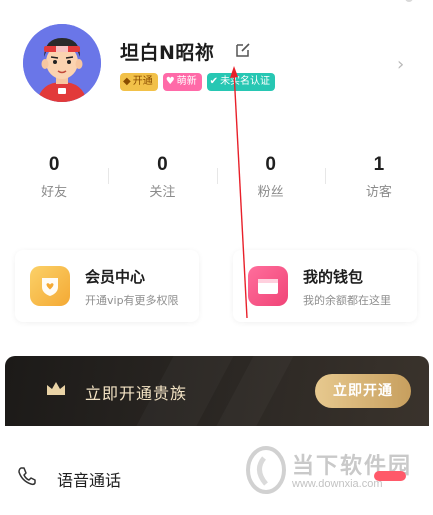 This screenshot has height=515, width=433. What do you see at coordinates (127, 81) in the screenshot?
I see `vip-diamond-icon: ◆` at bounding box center [127, 81].